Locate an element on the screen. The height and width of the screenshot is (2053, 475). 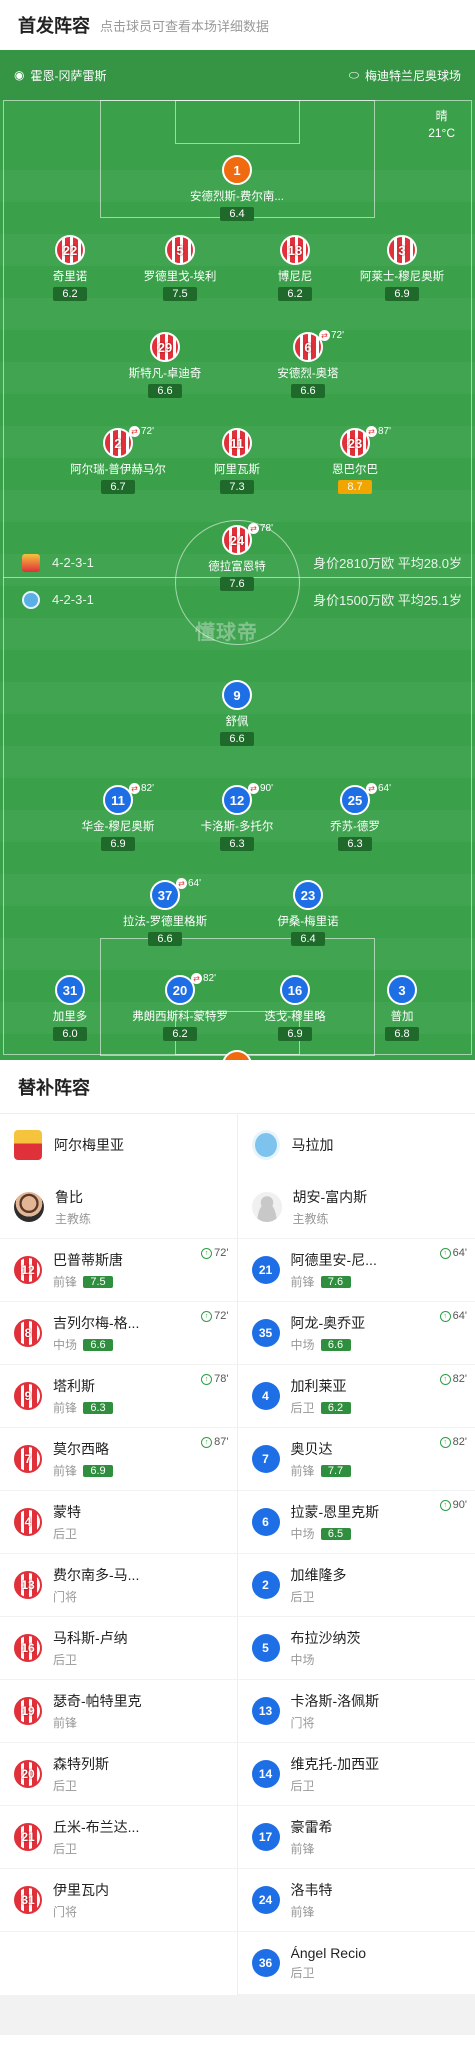
goal-box-top is located at coordinates (237, 122).